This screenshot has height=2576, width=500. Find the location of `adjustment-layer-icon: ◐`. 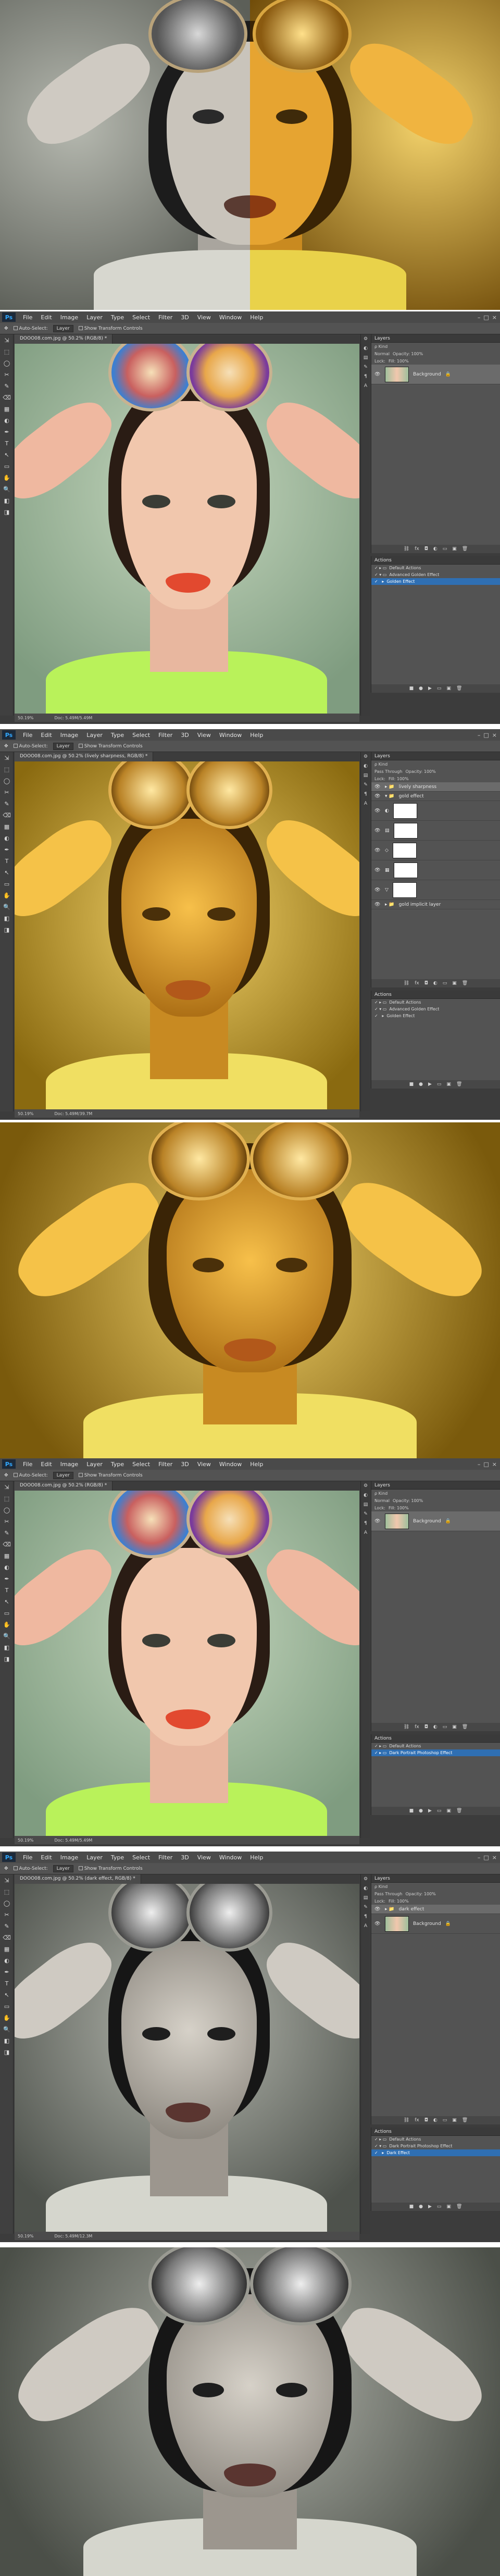

adjustment-layer-icon: ◐ is located at coordinates (435, 983).